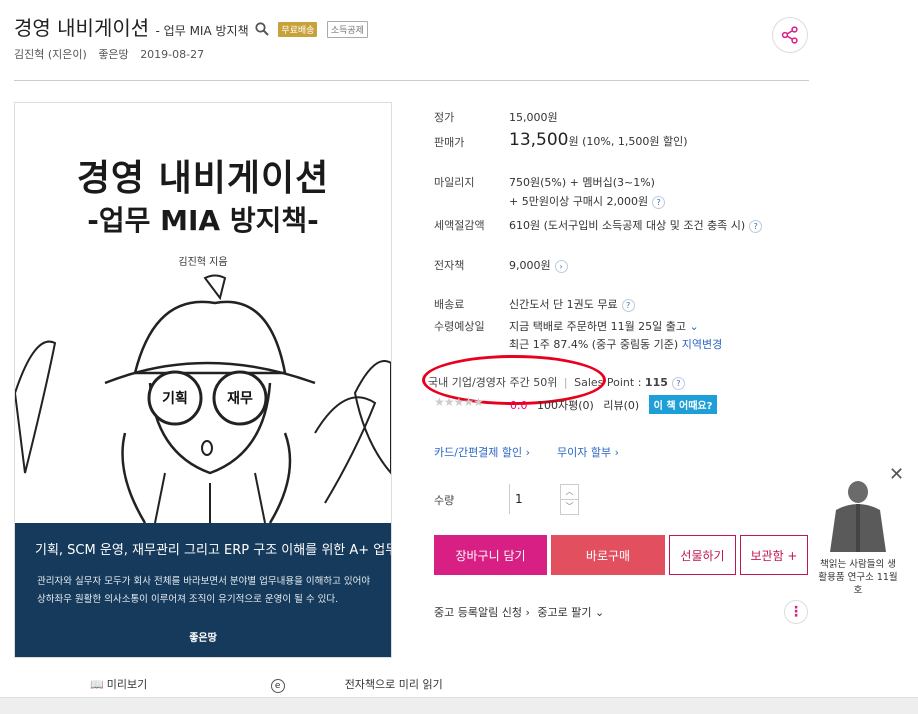 The width and height of the screenshot is (918, 714). I want to click on card-discount-label: 카드/간편결제 할인, so click(478, 452).